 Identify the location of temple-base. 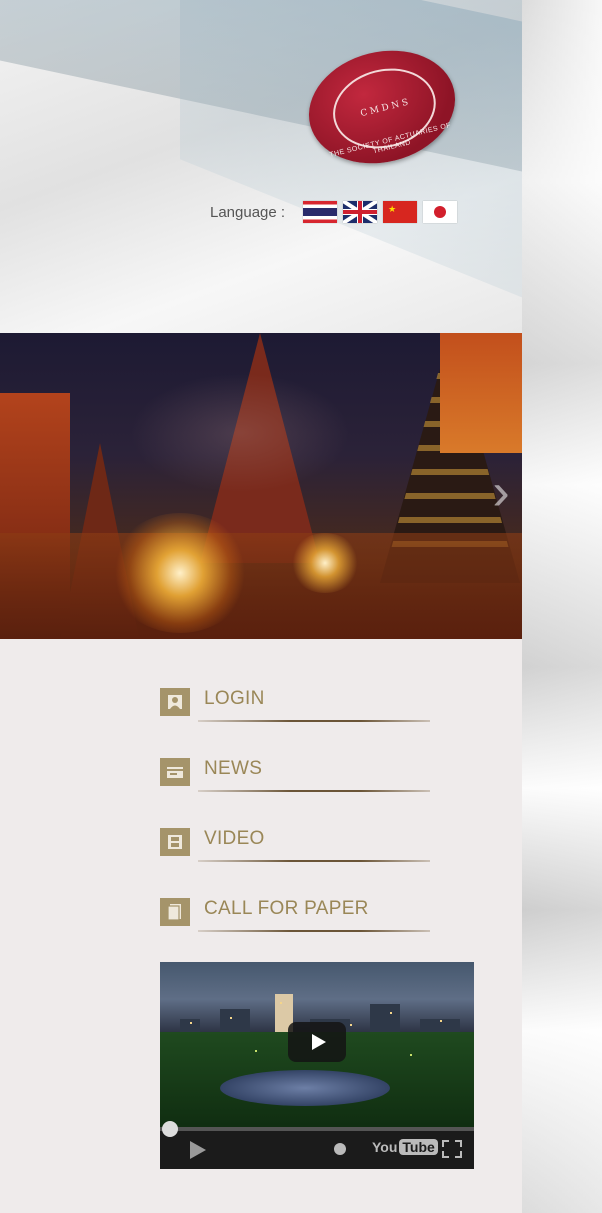
(261, 586).